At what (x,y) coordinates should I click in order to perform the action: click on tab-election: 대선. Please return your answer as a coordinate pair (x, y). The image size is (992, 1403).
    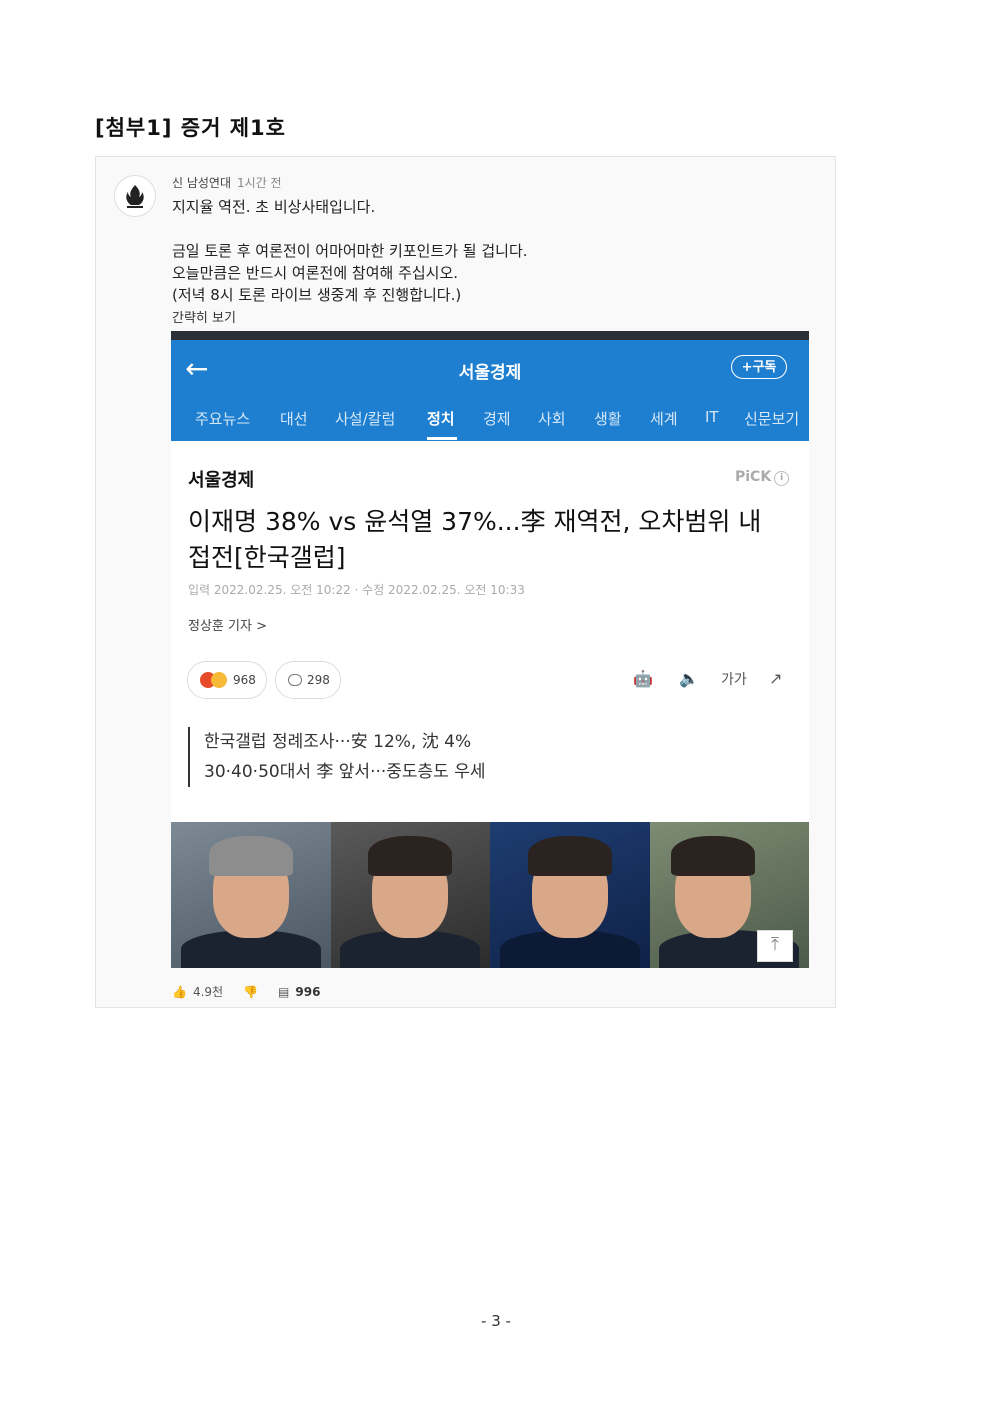
    Looking at the image, I should click on (294, 418).